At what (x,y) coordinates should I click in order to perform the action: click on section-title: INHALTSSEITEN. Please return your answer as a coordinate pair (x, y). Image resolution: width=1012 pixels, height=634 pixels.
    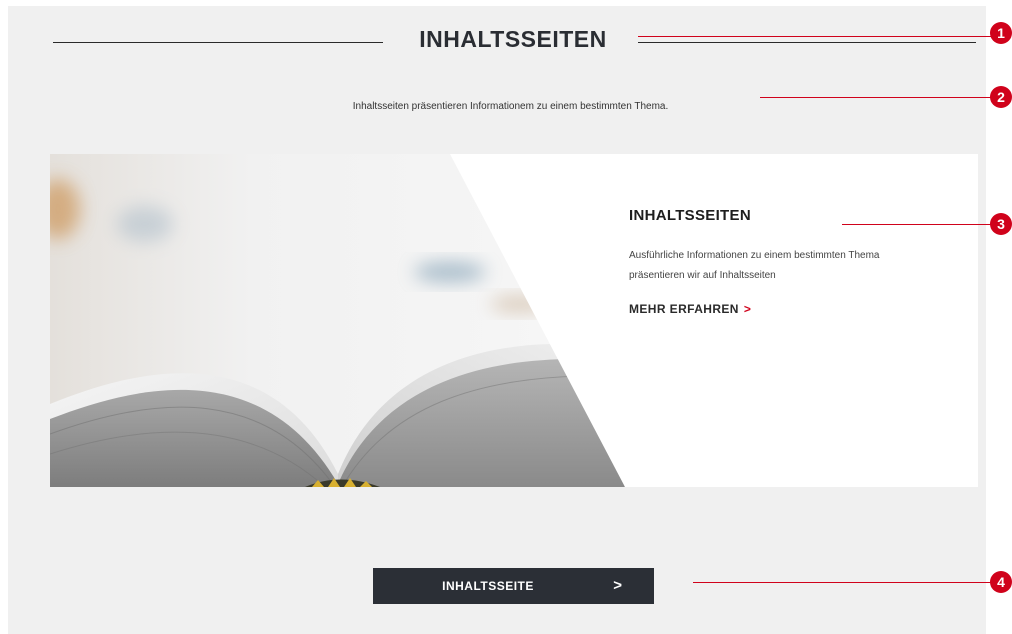
    Looking at the image, I should click on (513, 39).